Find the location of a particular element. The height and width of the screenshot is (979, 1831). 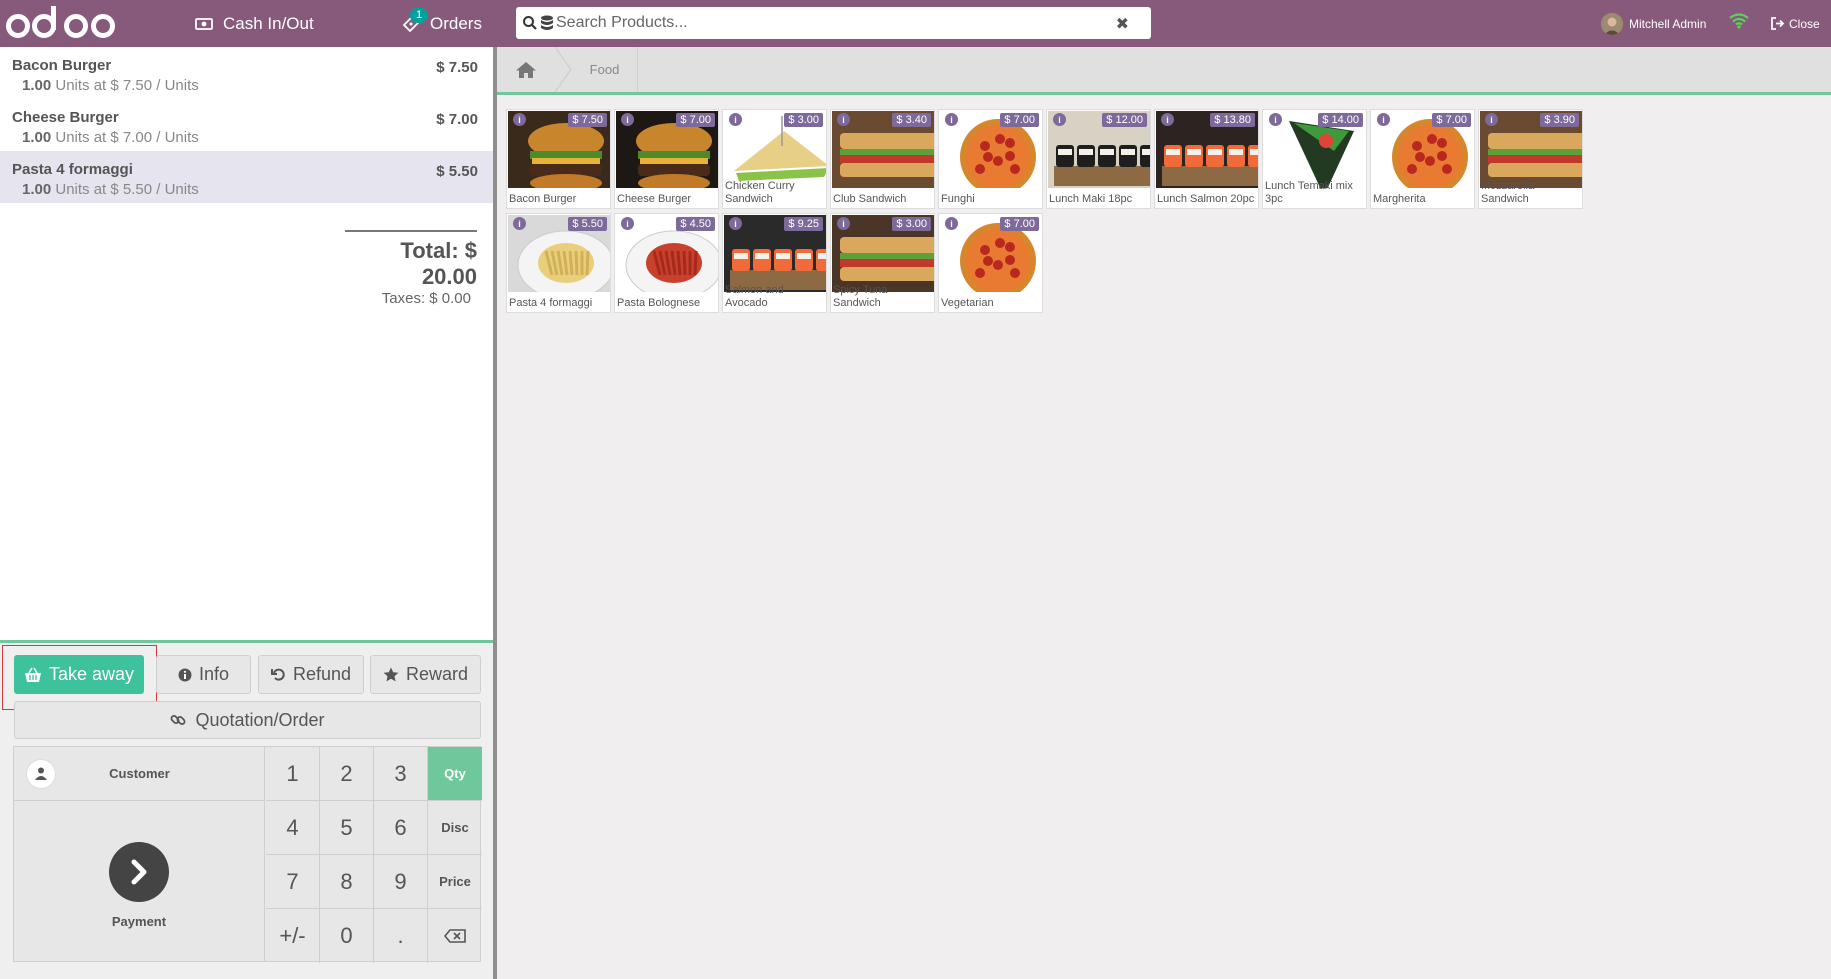

user-menu: Mitchell Admin is located at coordinates (1653, 23).